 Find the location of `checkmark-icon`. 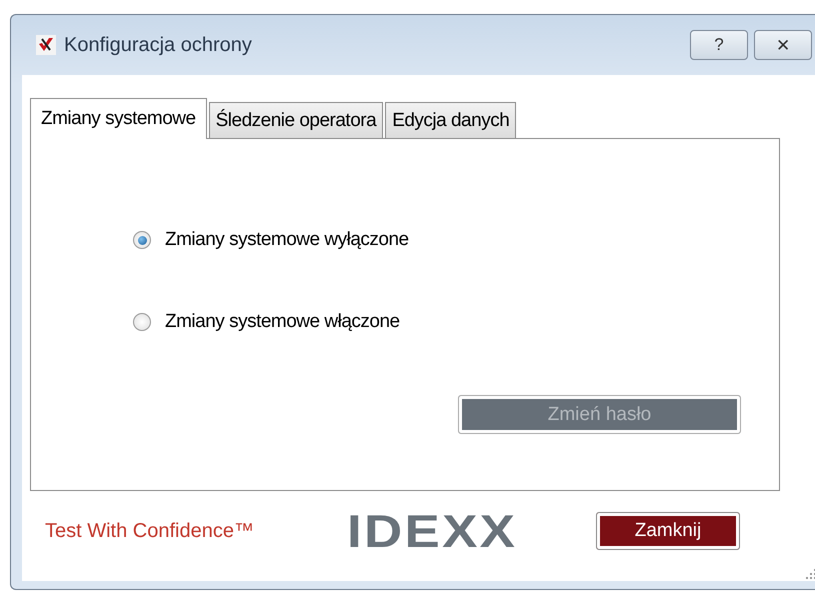

checkmark-icon is located at coordinates (46, 45).